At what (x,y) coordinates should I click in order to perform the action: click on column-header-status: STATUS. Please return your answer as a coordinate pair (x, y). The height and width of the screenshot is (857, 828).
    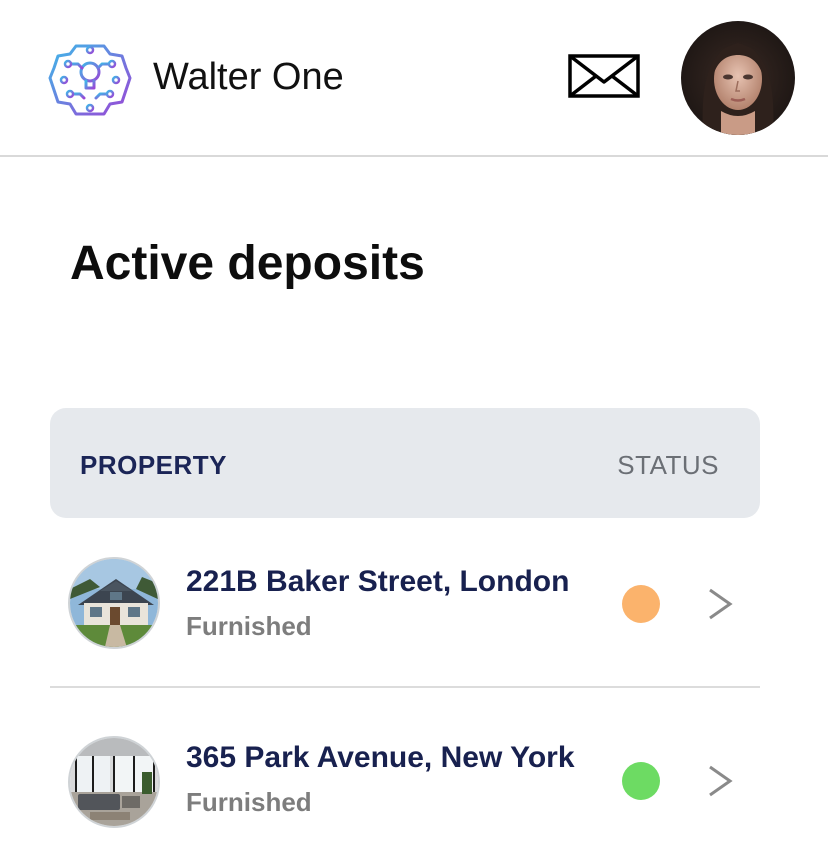
    Looking at the image, I should click on (668, 465).